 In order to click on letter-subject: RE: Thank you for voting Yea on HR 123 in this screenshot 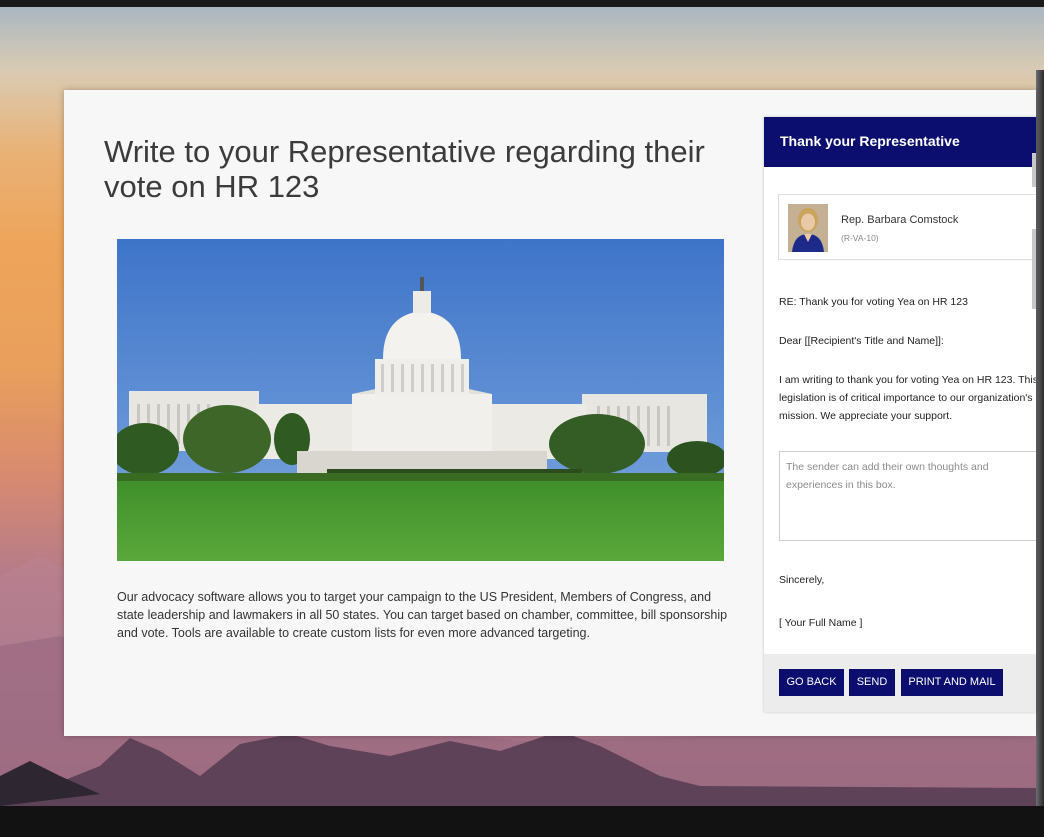, I will do `click(873, 302)`.